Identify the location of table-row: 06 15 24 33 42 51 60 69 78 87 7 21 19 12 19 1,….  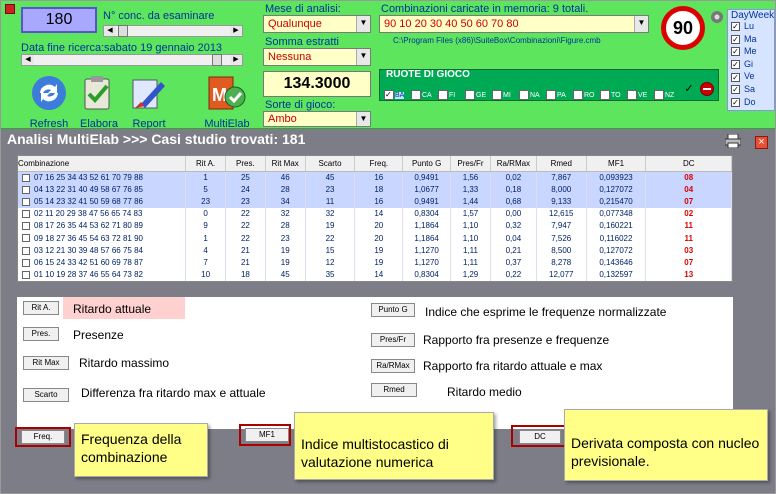
(375, 262).